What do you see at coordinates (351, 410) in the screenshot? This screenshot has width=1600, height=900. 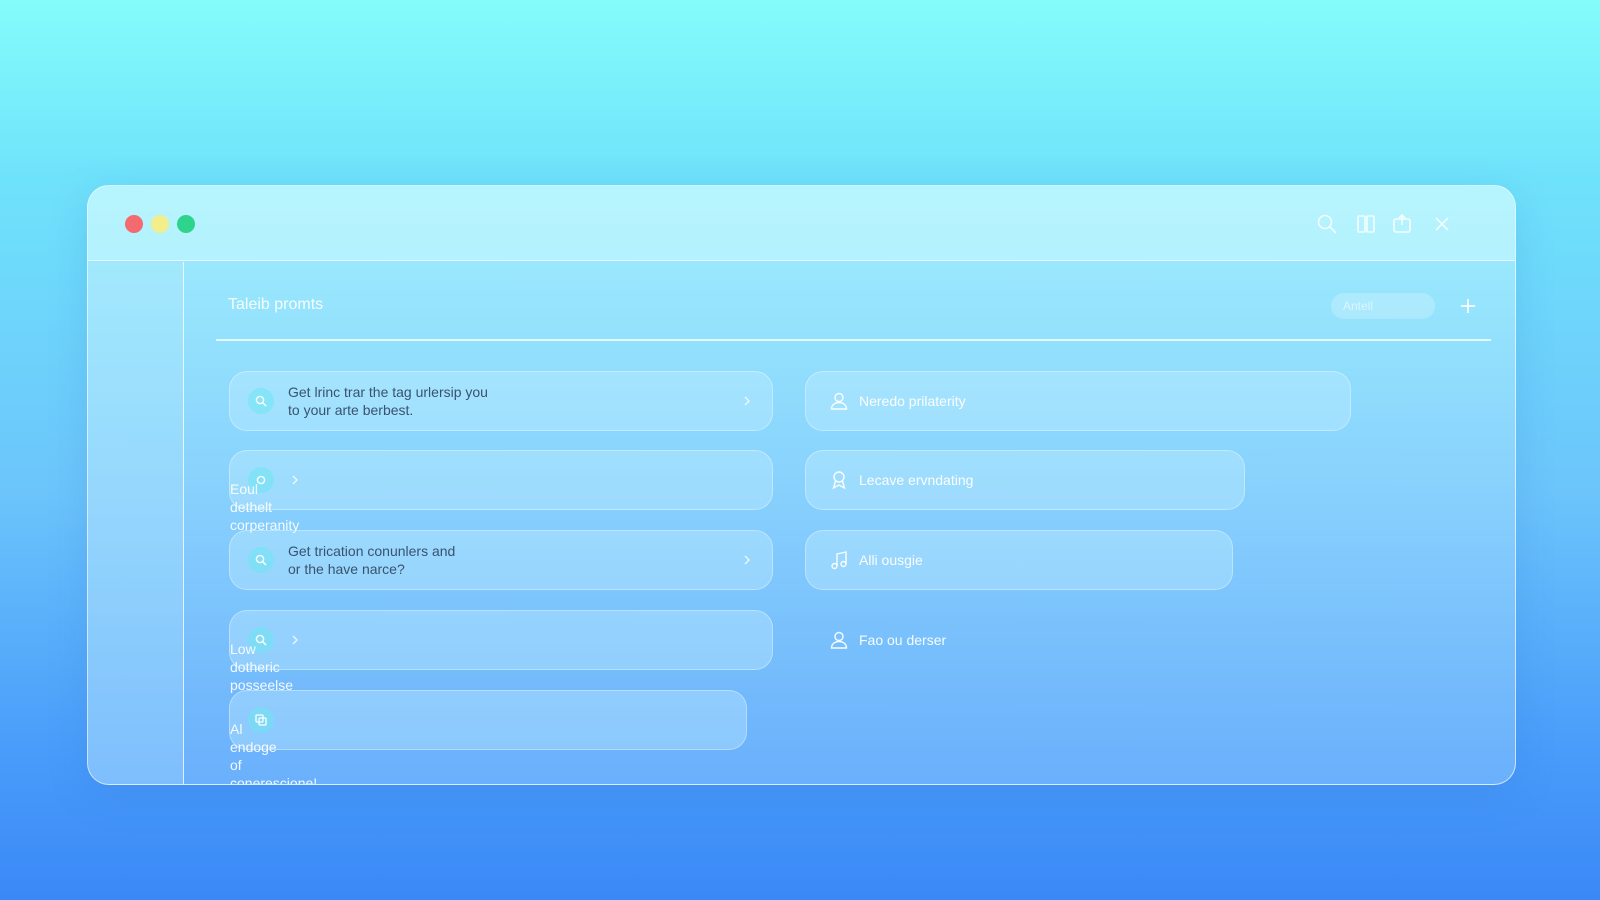 I see `prompt-line: to your arte berbest.` at bounding box center [351, 410].